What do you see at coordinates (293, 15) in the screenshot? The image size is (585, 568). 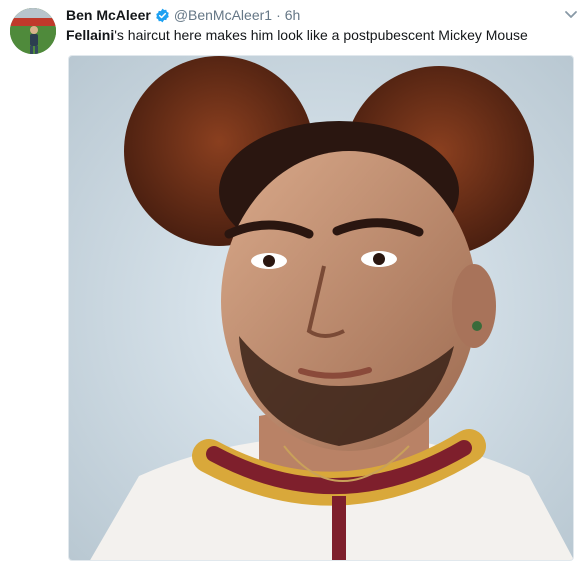 I see `timestamp: 6h` at bounding box center [293, 15].